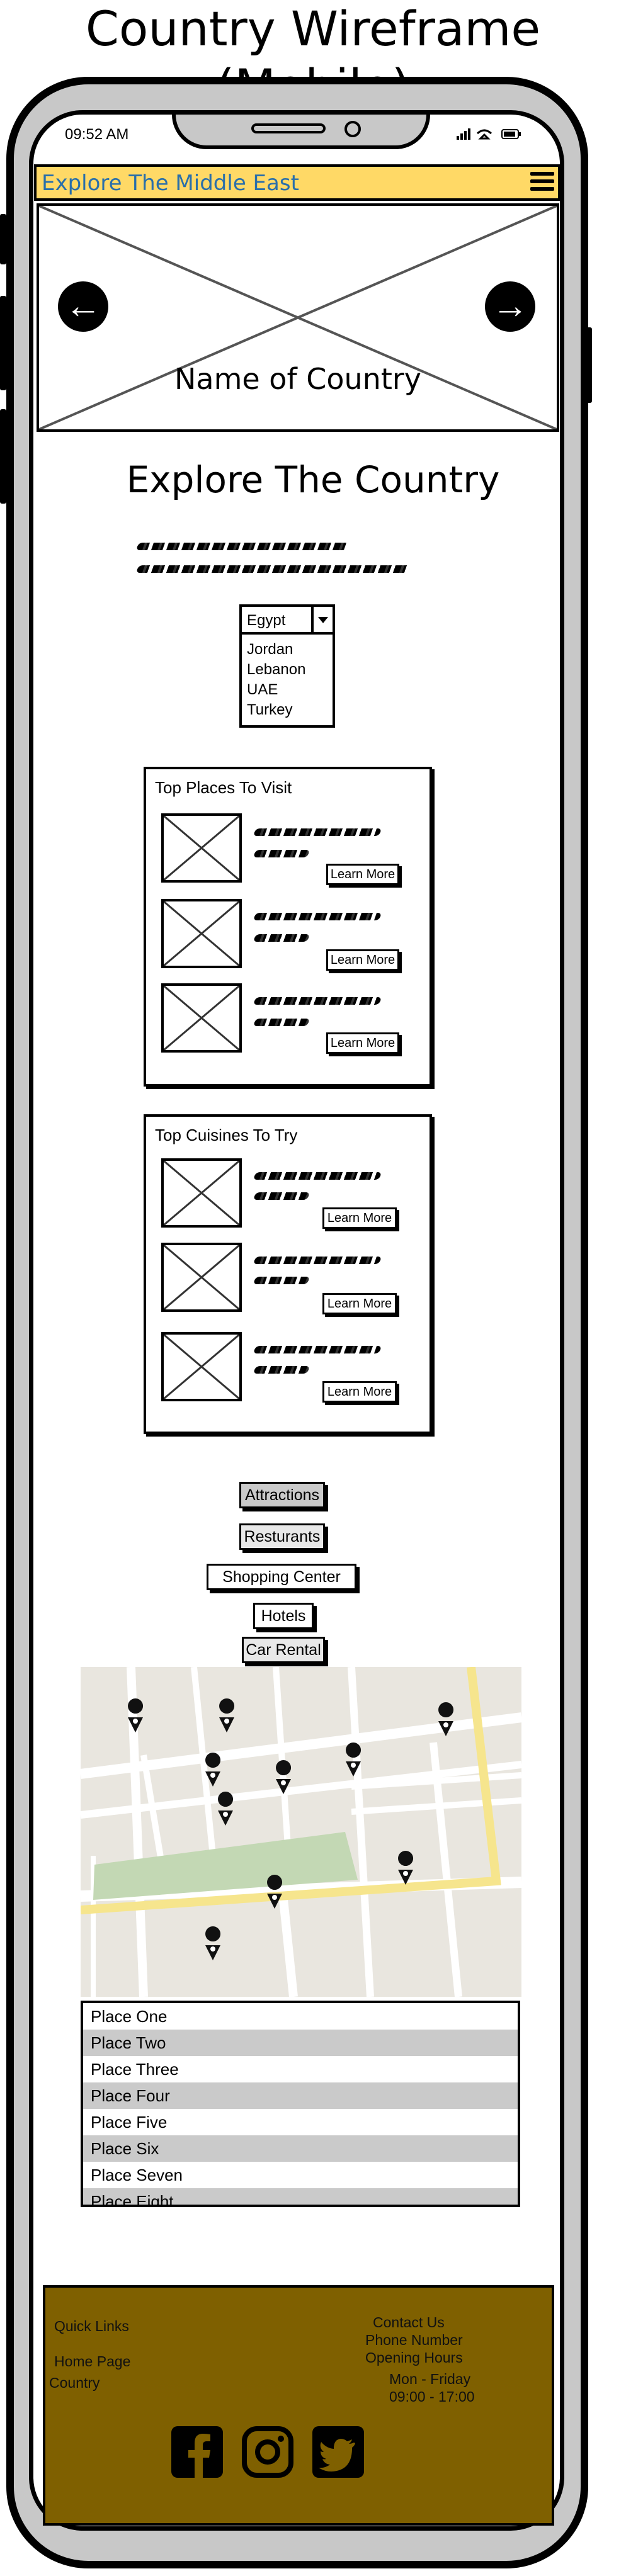 This screenshot has height=2576, width=626. I want to click on phone-power-button, so click(589, 365).